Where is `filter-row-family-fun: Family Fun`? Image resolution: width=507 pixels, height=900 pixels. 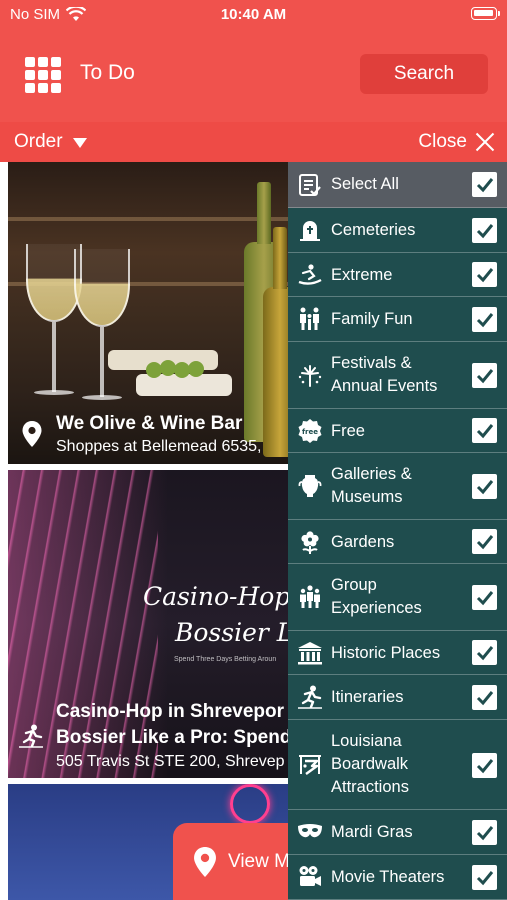
filter-row-family-fun: Family Fun is located at coordinates (397, 319).